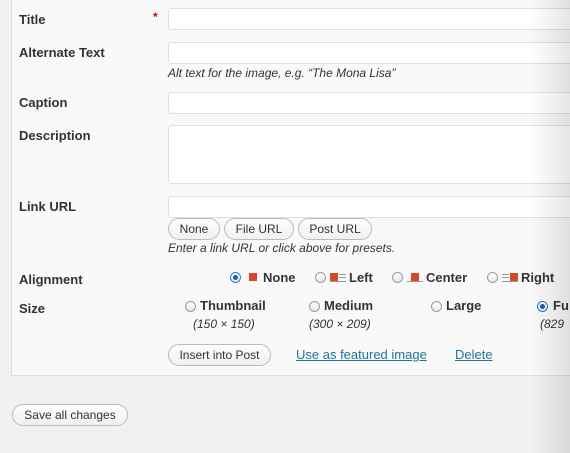 The height and width of the screenshot is (453, 570). Describe the element at coordinates (369, 19) in the screenshot. I see `title-input` at that location.